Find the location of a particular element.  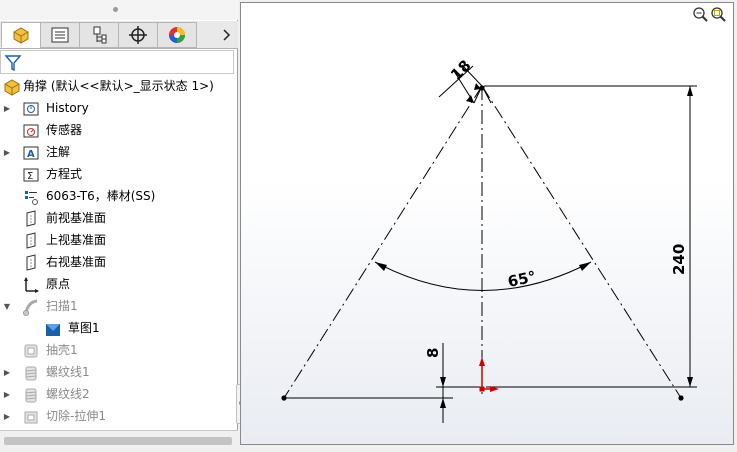

cut-extrude-icon is located at coordinates (31, 417).